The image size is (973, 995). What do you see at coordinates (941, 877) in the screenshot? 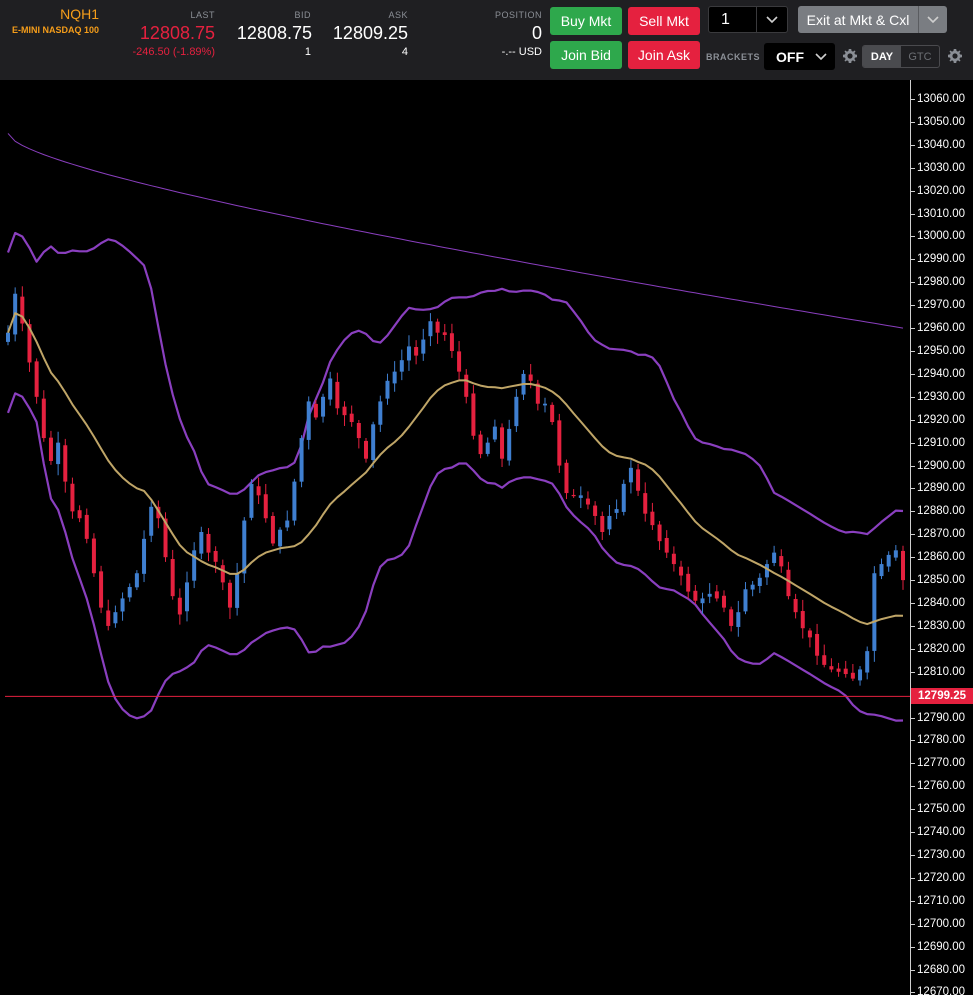
I see `axis-tick-label: 12720.00` at bounding box center [941, 877].